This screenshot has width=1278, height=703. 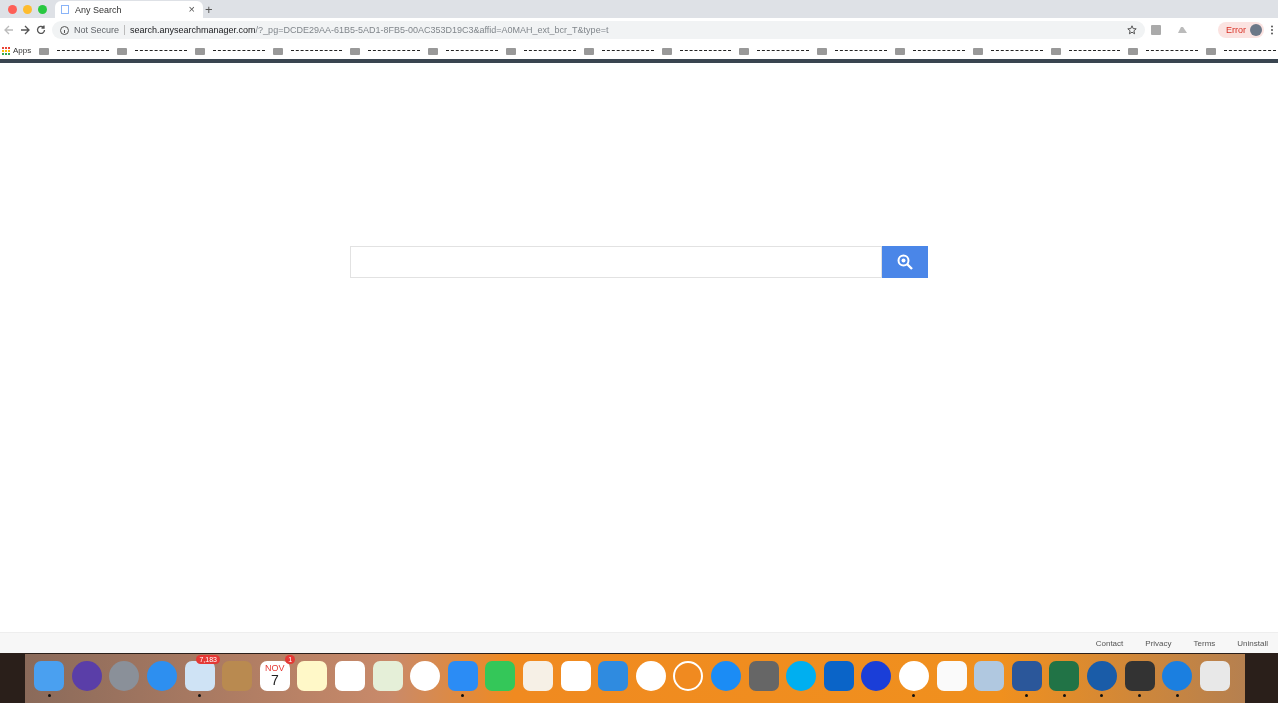 What do you see at coordinates (22, 50) in the screenshot?
I see `apps-link: Apps` at bounding box center [22, 50].